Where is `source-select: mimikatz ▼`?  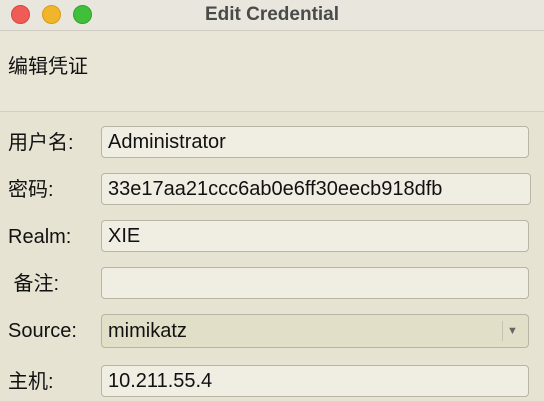 source-select: mimikatz ▼ is located at coordinates (315, 331).